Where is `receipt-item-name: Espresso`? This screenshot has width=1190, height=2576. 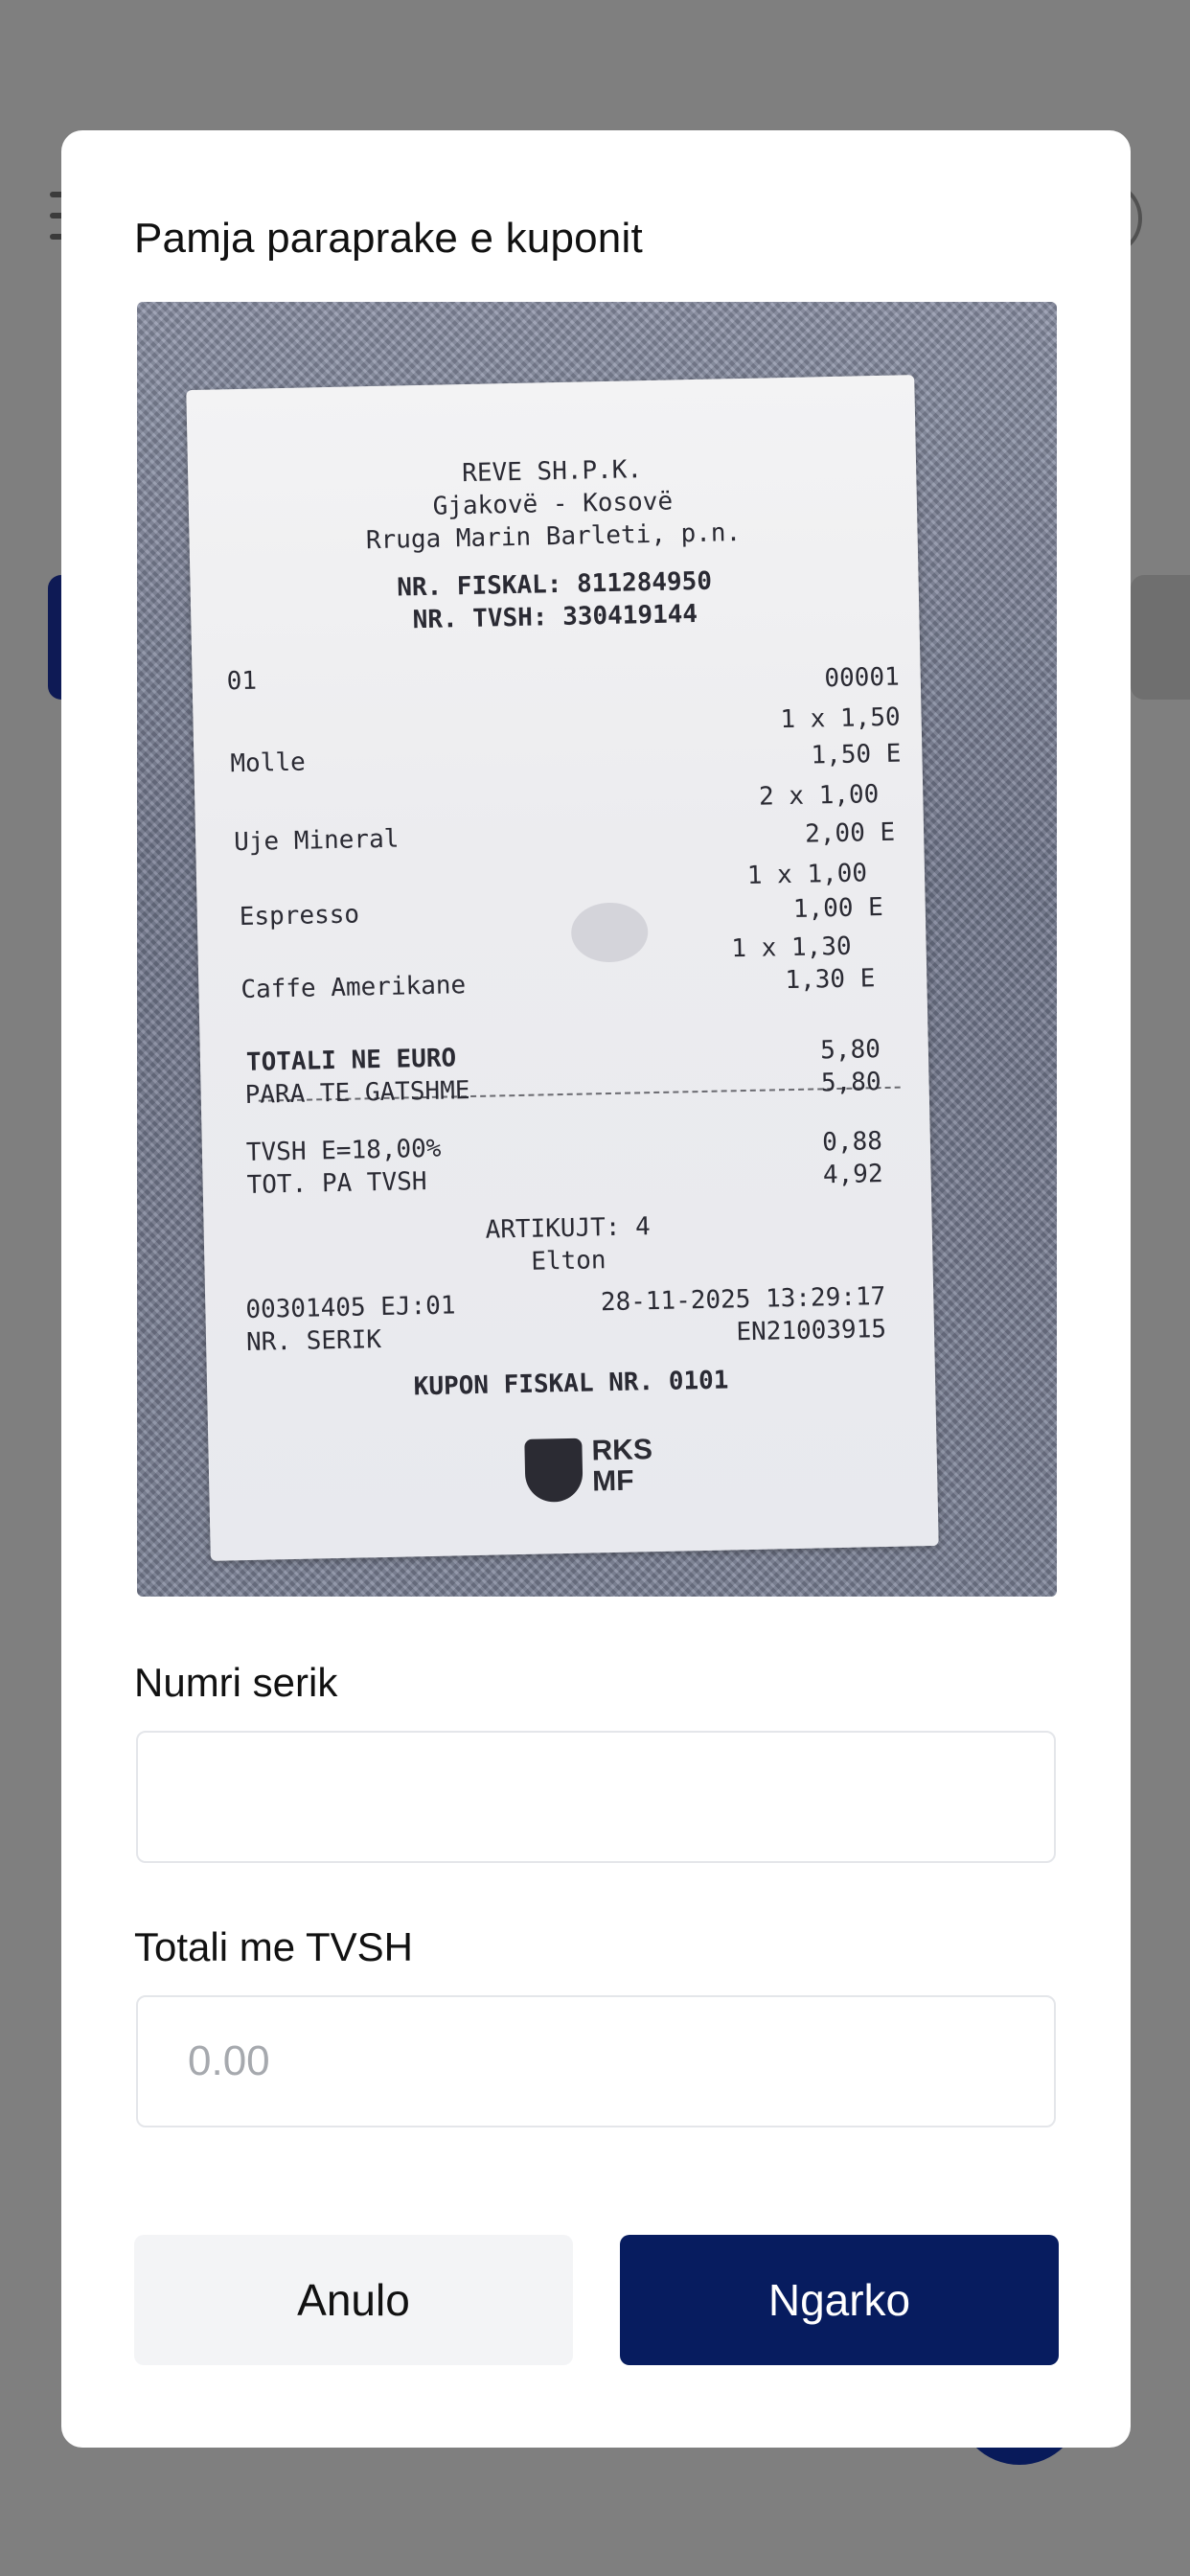 receipt-item-name: Espresso is located at coordinates (300, 916).